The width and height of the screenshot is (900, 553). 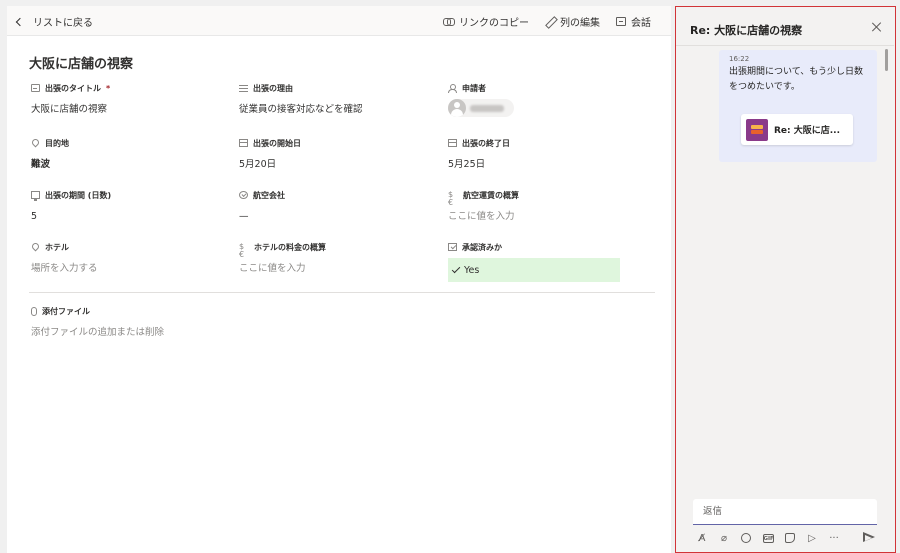 I want to click on section-divider, so click(x=342, y=292).